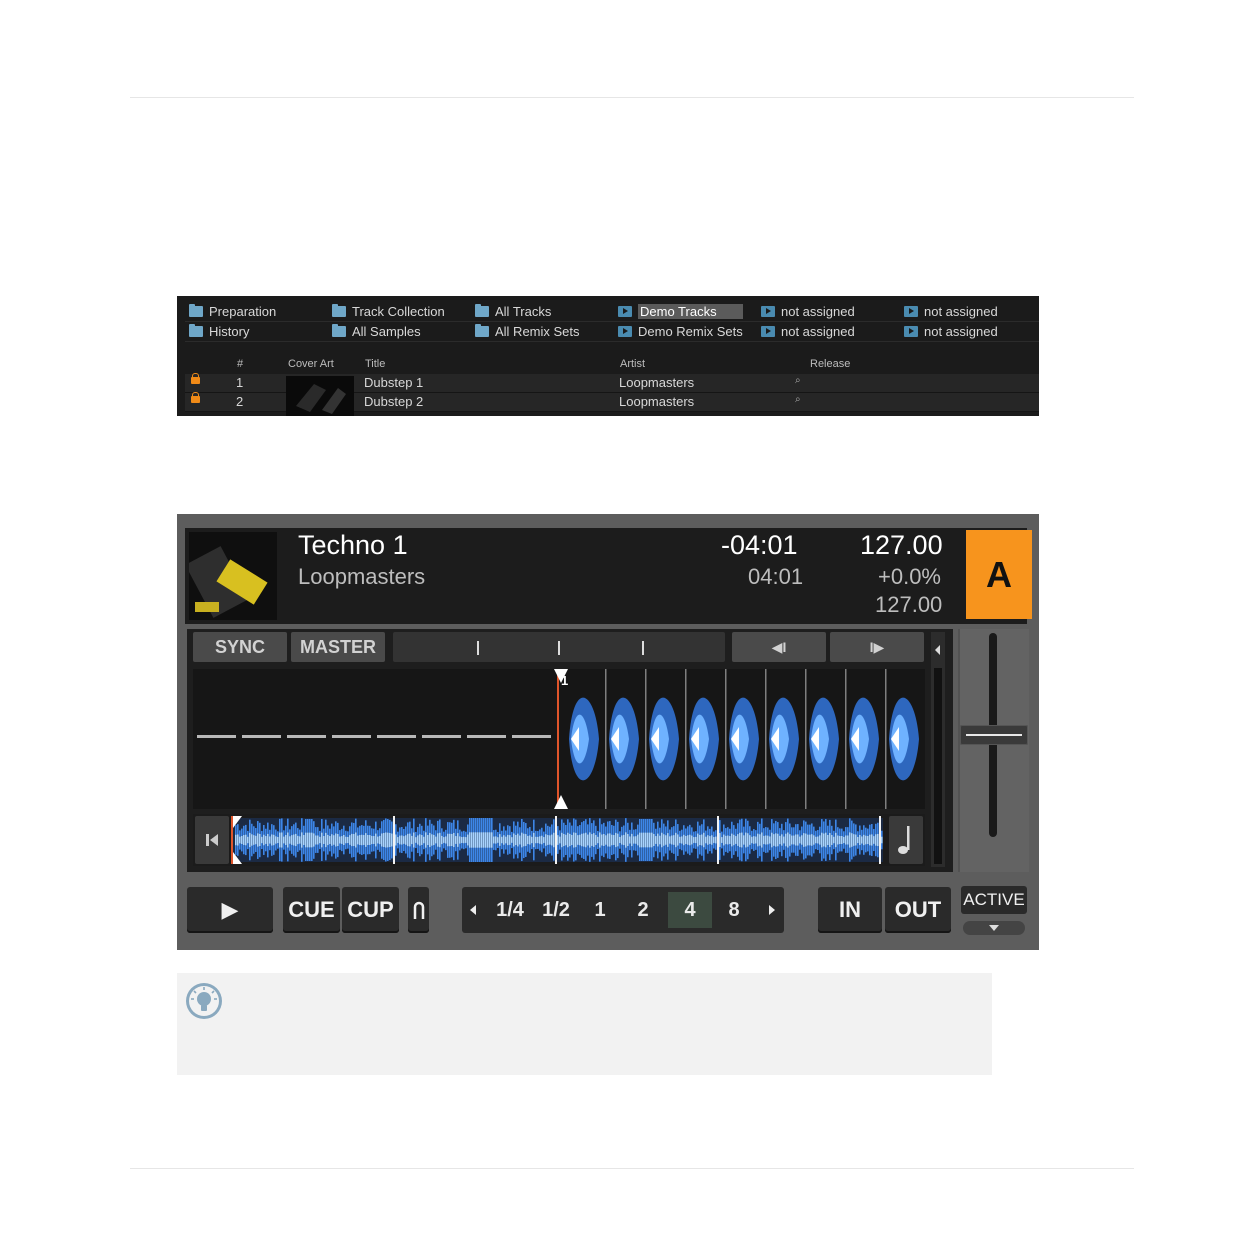 The height and width of the screenshot is (1239, 1239). What do you see at coordinates (394, 382) in the screenshot?
I see `row-title: Dubstep 1` at bounding box center [394, 382].